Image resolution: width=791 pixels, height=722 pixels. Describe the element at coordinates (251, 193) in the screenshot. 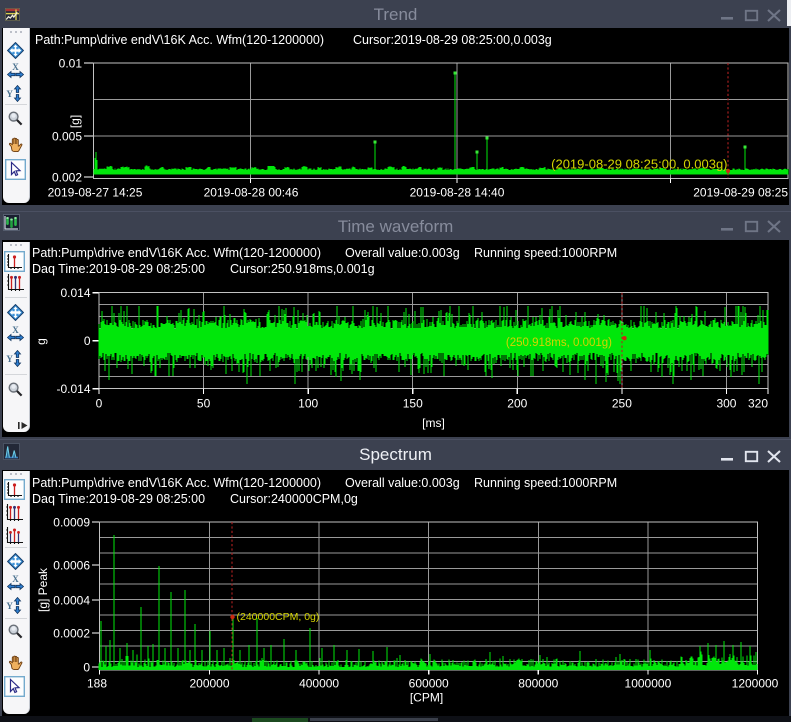

I see `svg-text: 2019-08-28 00:46` at that location.